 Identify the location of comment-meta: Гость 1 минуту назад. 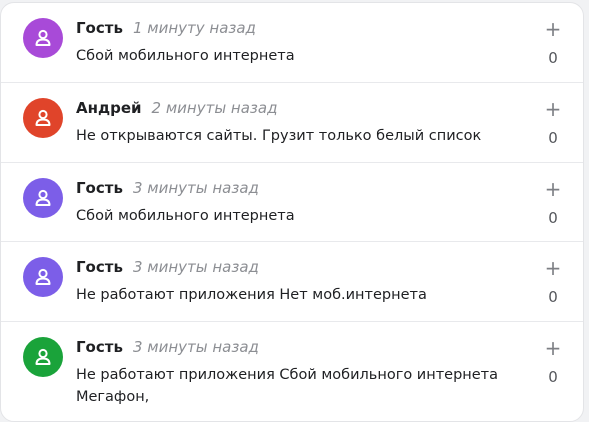
(166, 28).